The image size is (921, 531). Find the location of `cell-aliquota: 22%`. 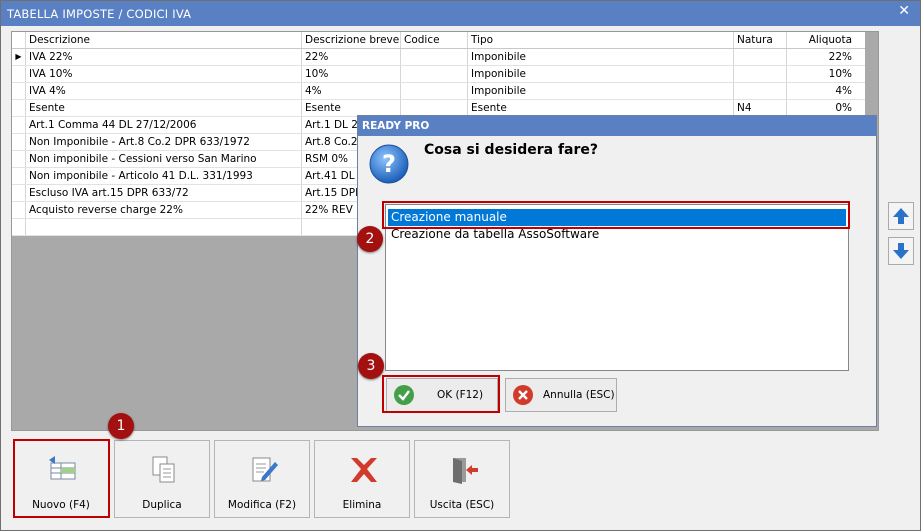

cell-aliquota: 22% is located at coordinates (820, 57).